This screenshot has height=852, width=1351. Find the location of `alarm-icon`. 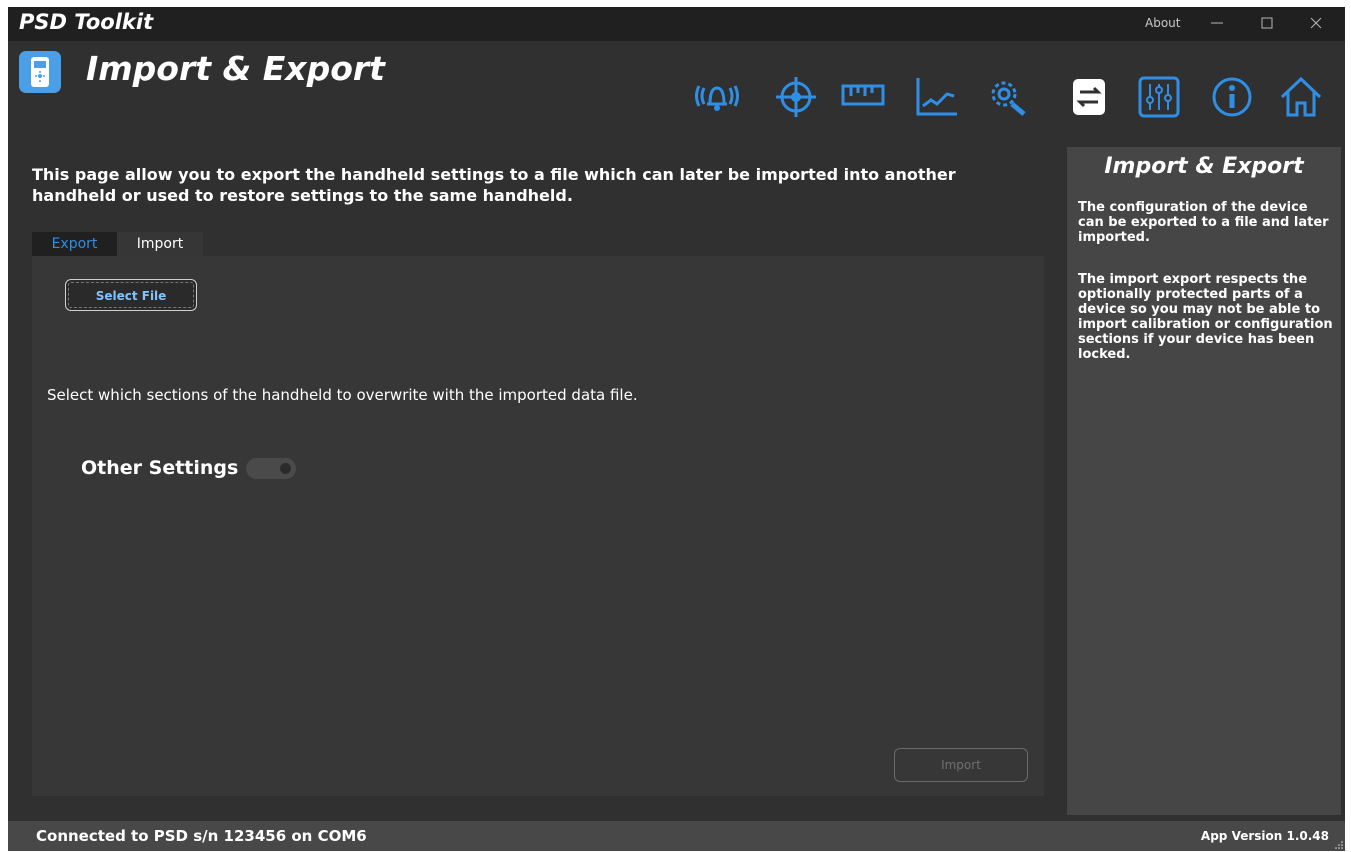

alarm-icon is located at coordinates (717, 97).